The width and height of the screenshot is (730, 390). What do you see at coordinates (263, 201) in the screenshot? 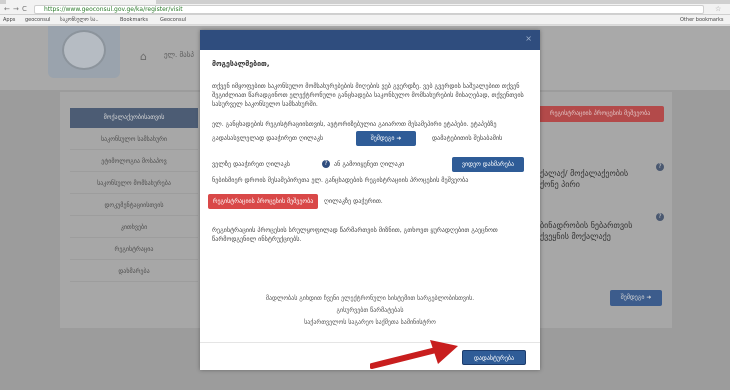
I see `registration-process-button: რეგისტრაციის პროცესის მეშვეობა` at bounding box center [263, 201].